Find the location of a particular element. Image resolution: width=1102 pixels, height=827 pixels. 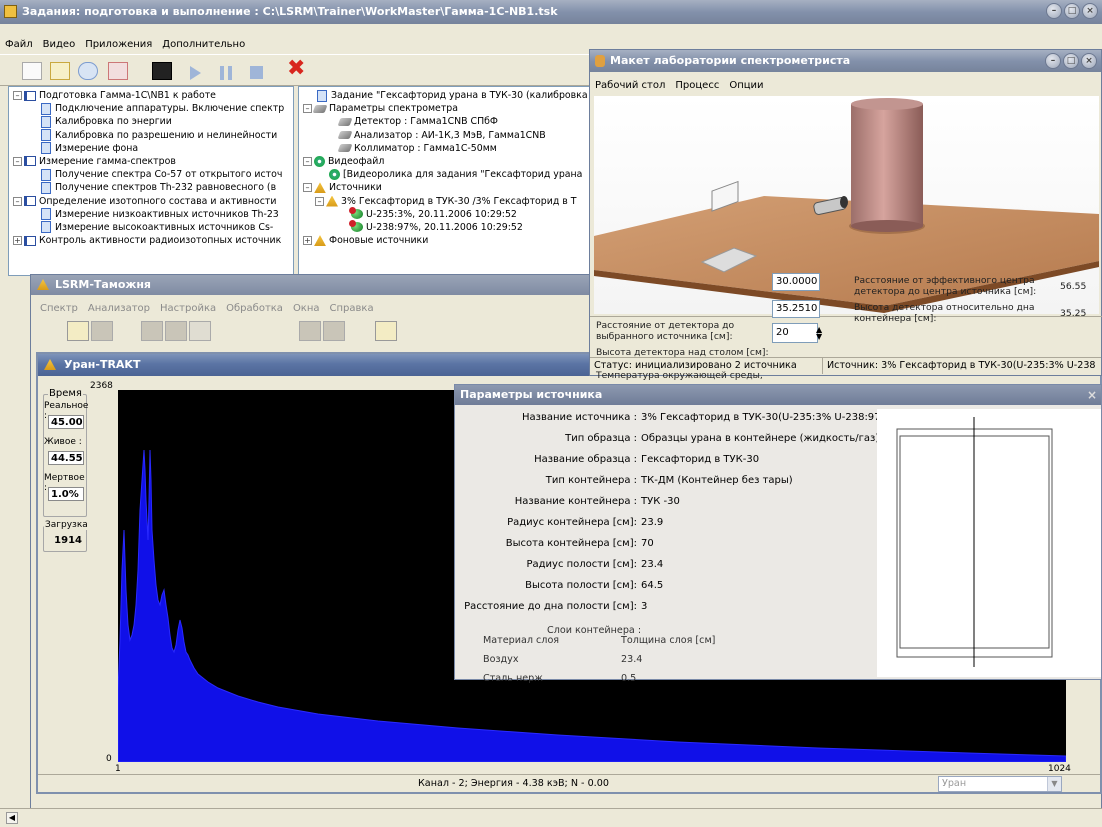

layer-thickness: 23.4 is located at coordinates (632, 659).